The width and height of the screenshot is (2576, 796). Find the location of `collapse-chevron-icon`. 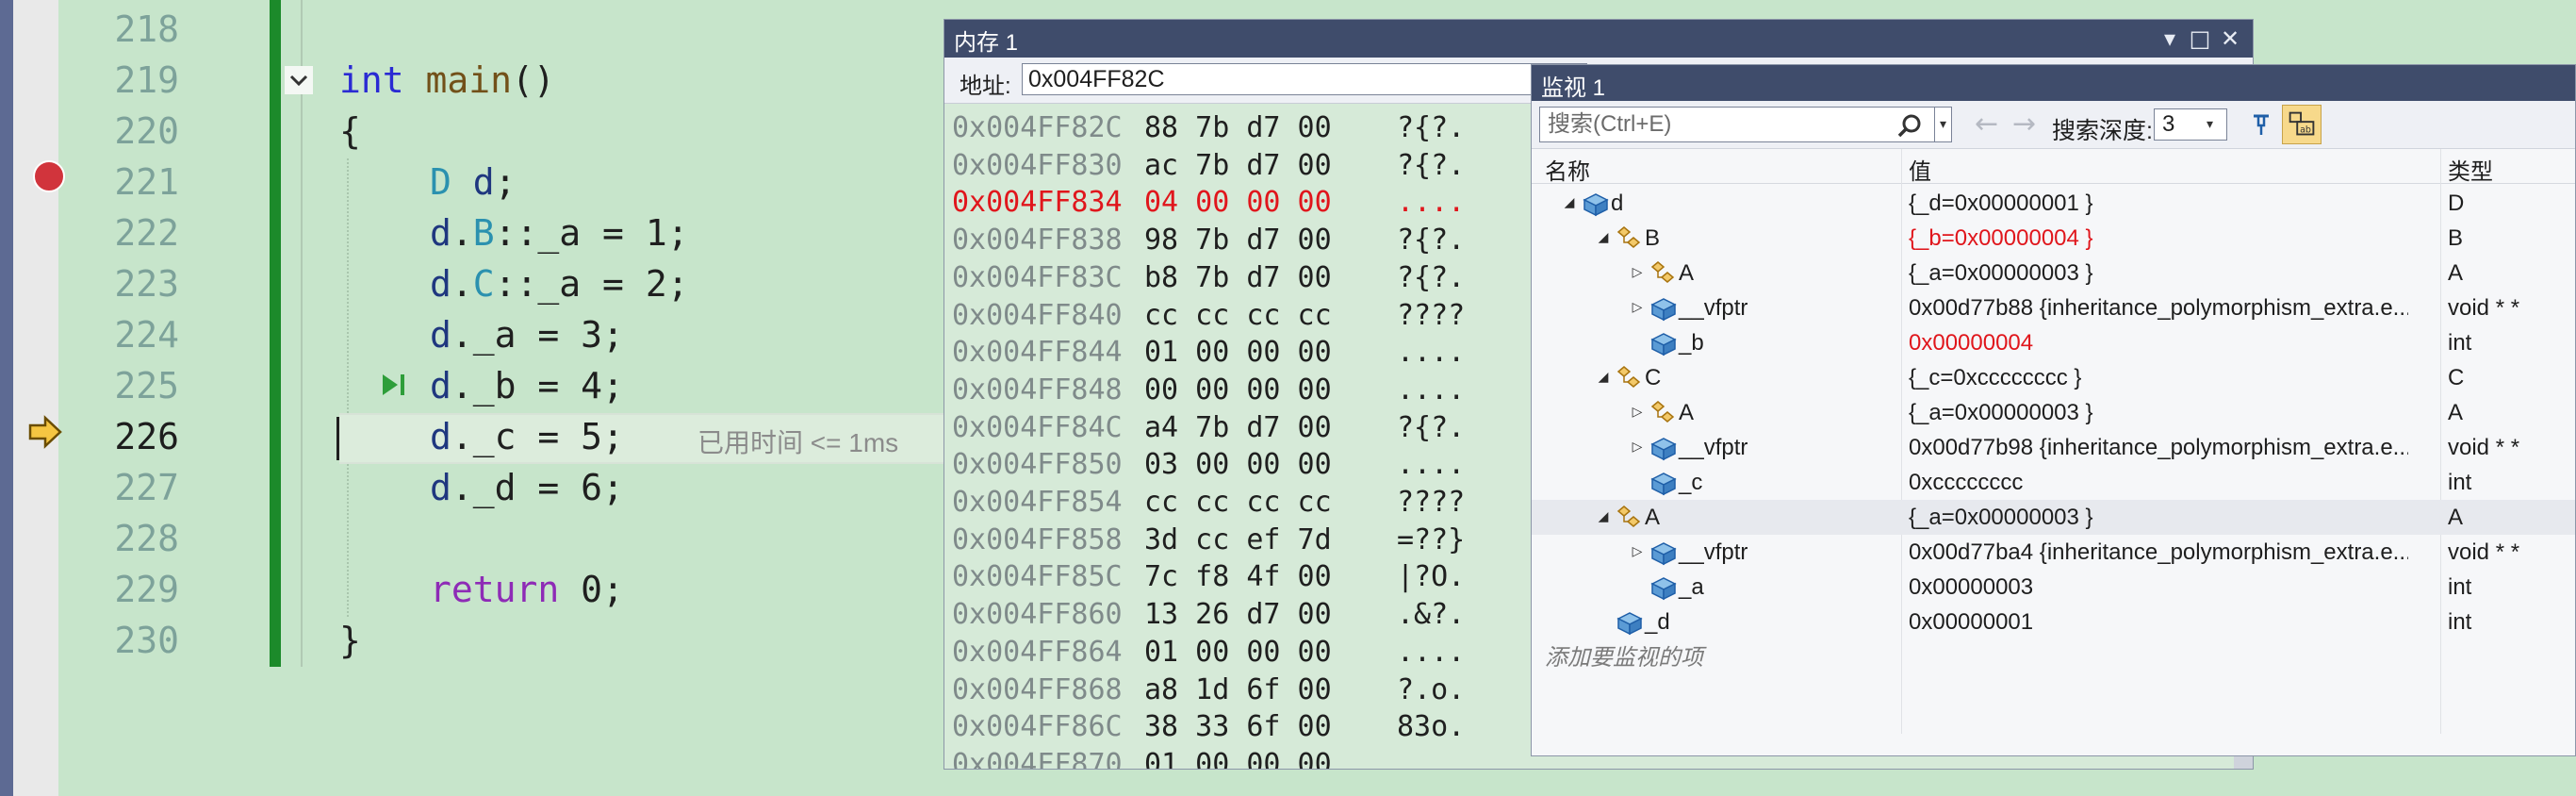

collapse-chevron-icon is located at coordinates (299, 80).